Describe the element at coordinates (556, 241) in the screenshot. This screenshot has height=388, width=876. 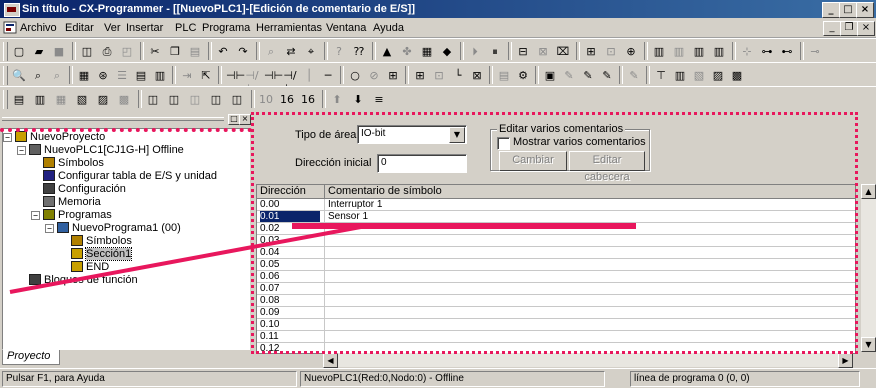
I see `table-row: 0.03` at that location.